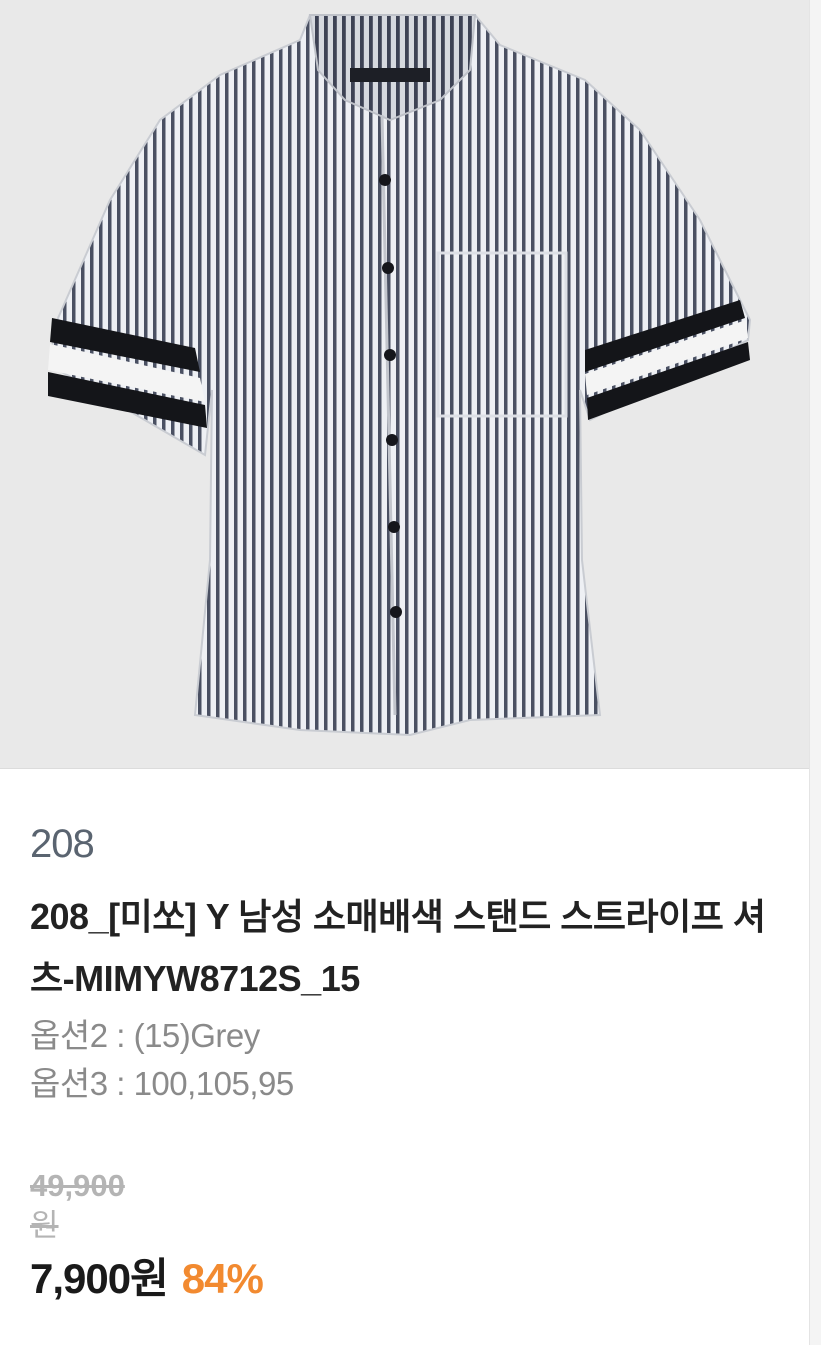 The image size is (821, 1345). What do you see at coordinates (145, 1035) in the screenshot?
I see `option-color: 옵션2 : (15)Grey` at bounding box center [145, 1035].